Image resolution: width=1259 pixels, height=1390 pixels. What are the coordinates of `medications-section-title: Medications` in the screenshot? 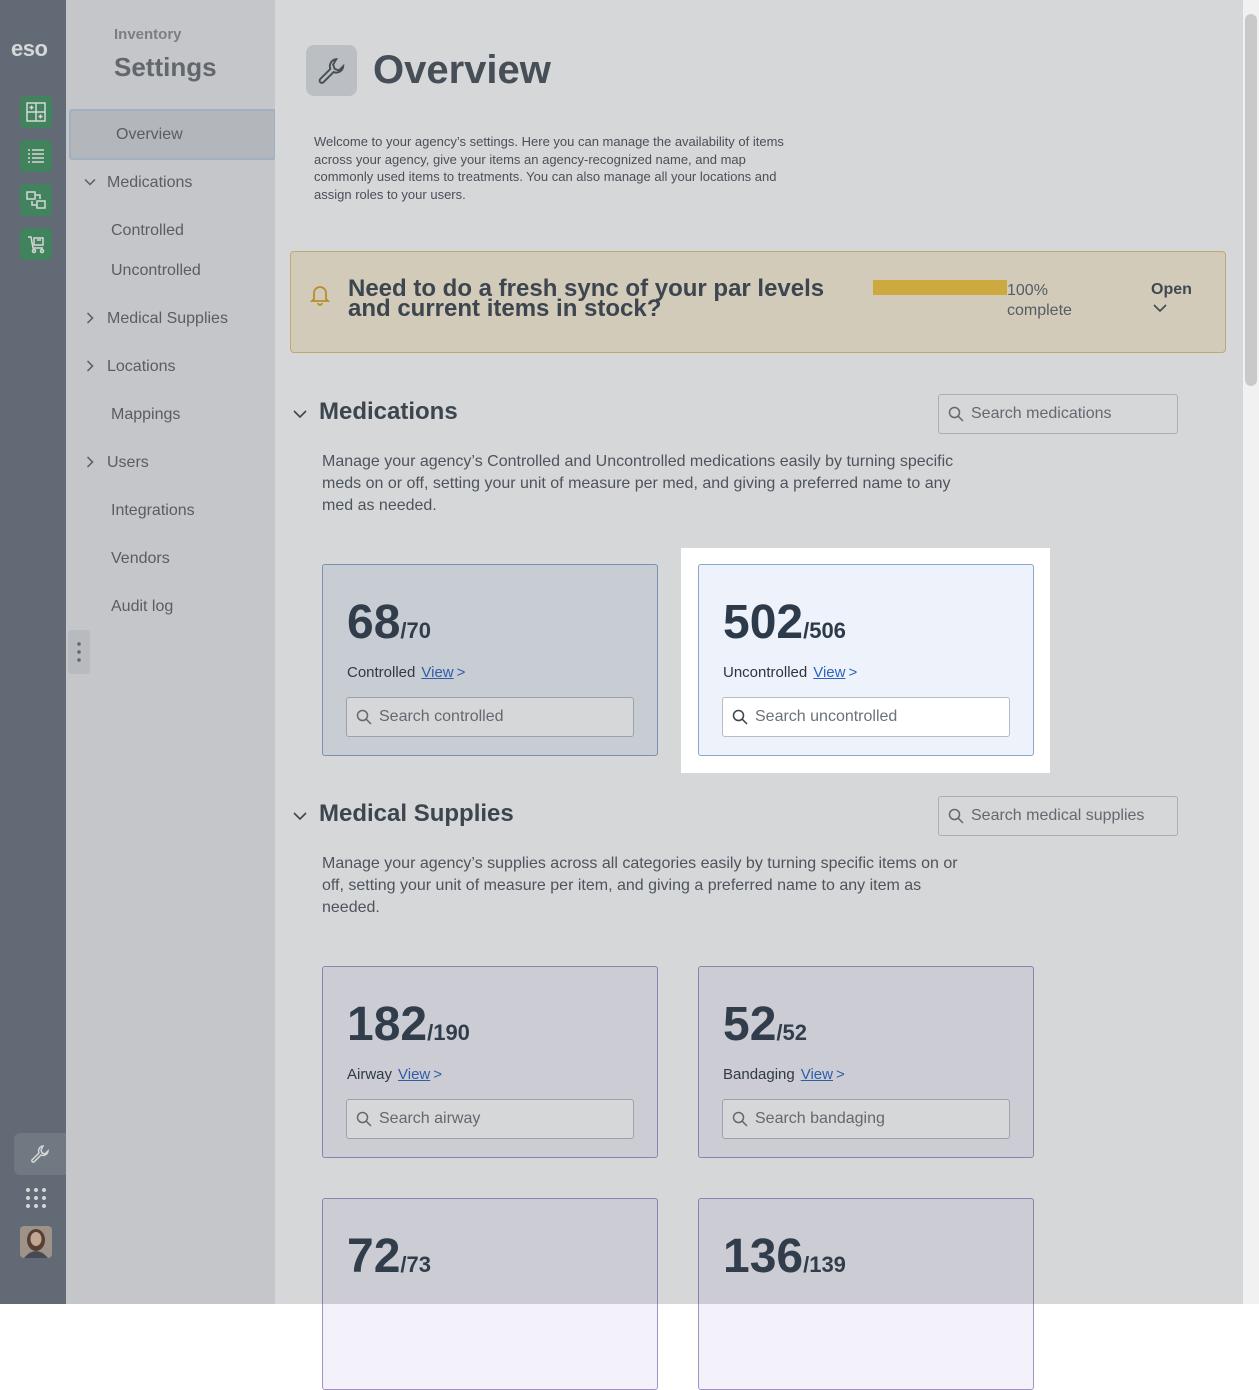 It's located at (388, 411).